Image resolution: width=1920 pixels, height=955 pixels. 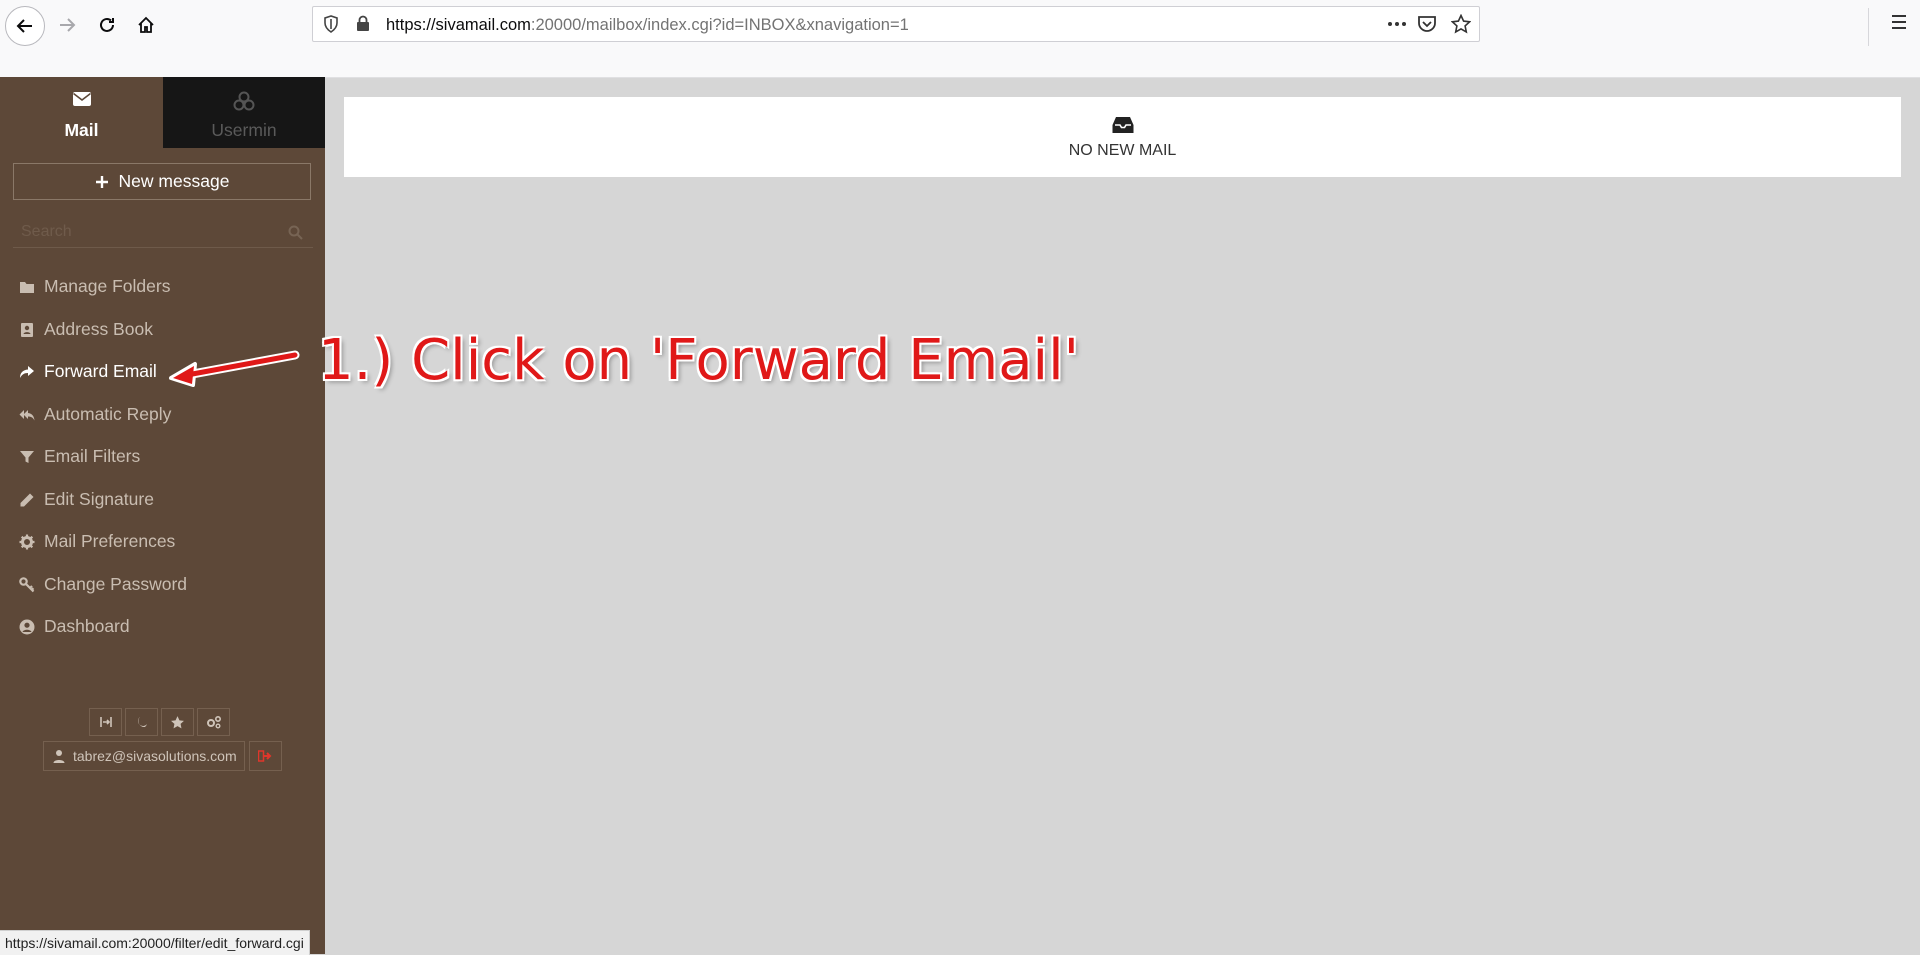 I want to click on gear-icon, so click(x=27, y=542).